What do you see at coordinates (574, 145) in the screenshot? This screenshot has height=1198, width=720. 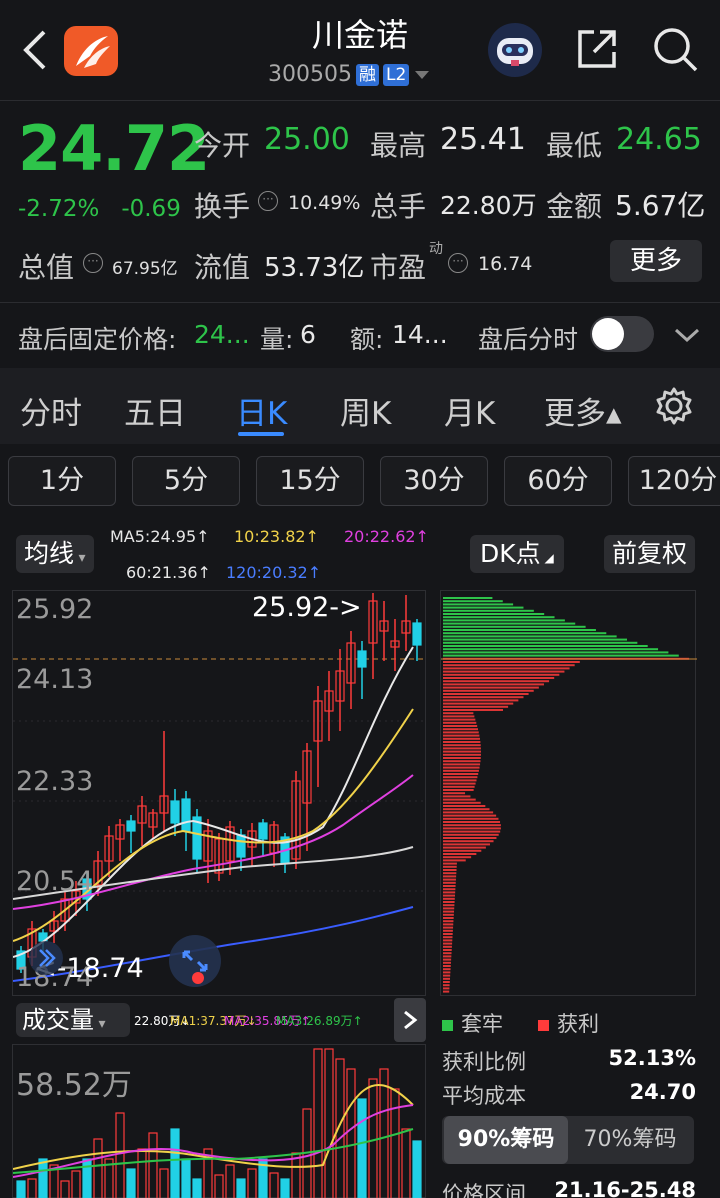 I see `low-label: 最低` at bounding box center [574, 145].